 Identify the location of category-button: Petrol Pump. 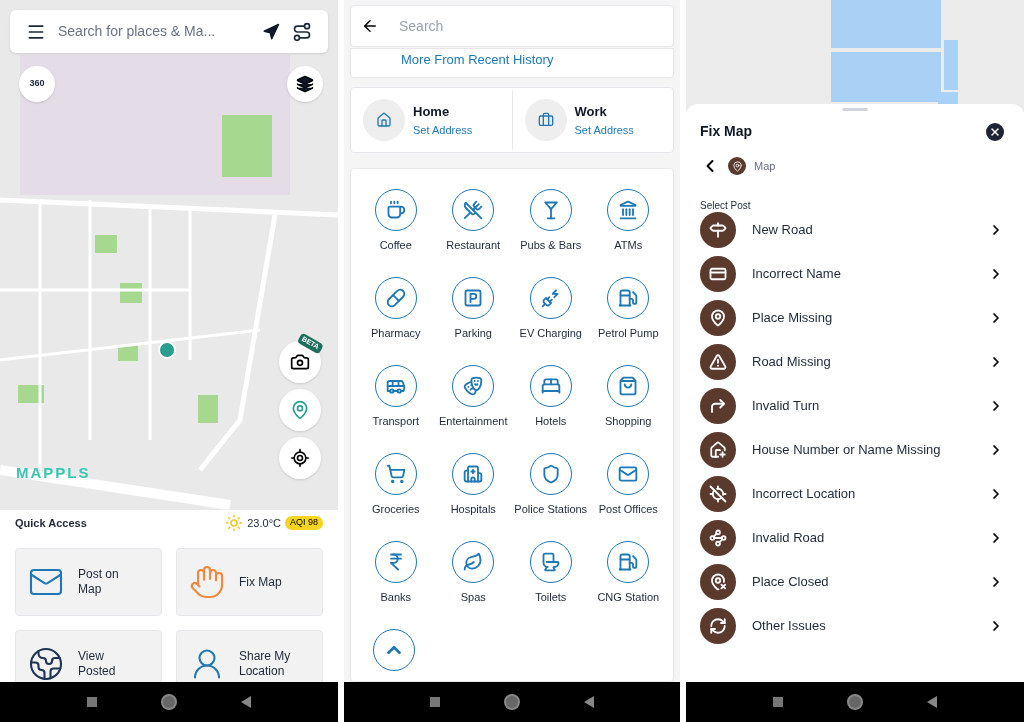
(628, 317).